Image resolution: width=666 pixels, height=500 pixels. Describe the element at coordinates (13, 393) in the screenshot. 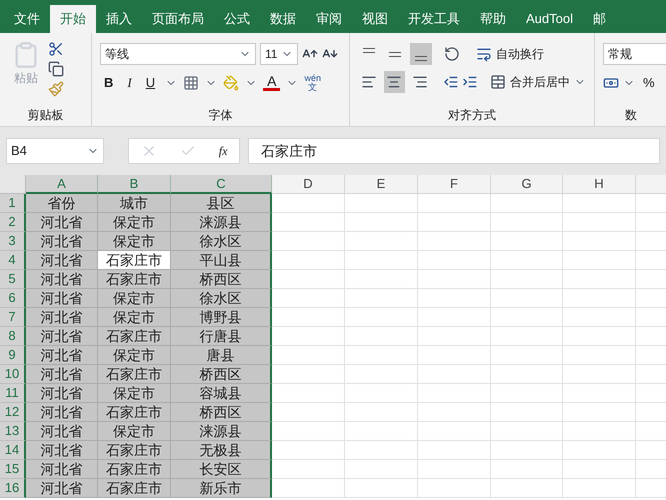

I see `row-header: 11` at that location.